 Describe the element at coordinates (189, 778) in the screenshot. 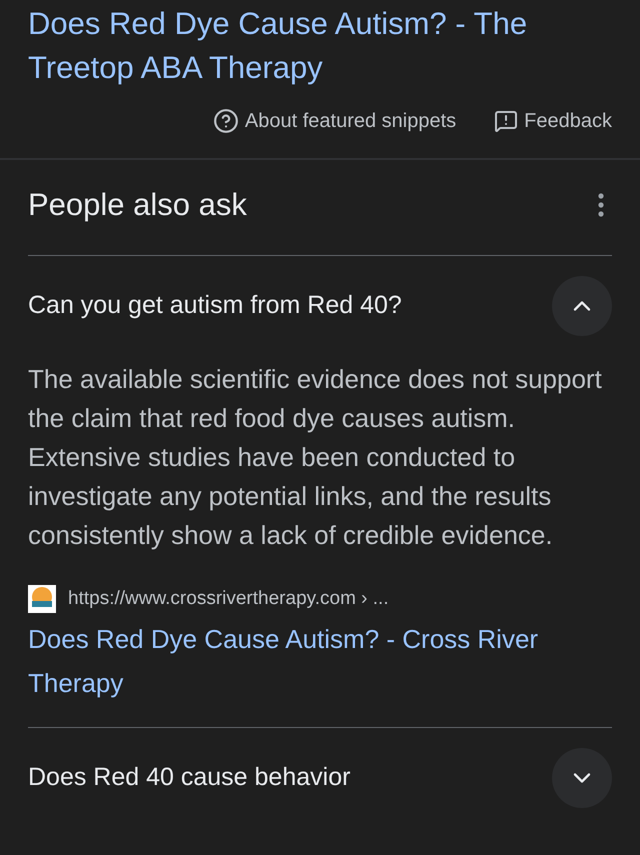

I see `question-text: Does Red 40 cause behavior` at that location.